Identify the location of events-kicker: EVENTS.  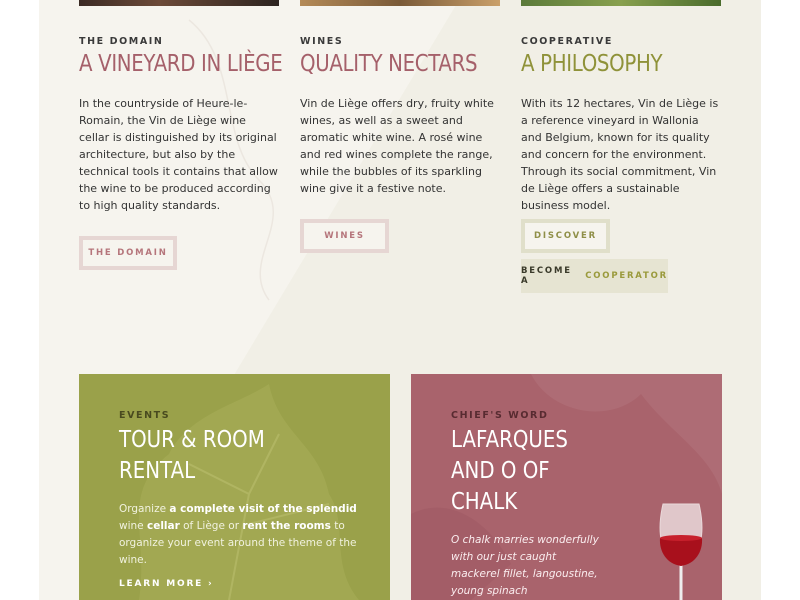
(145, 415).